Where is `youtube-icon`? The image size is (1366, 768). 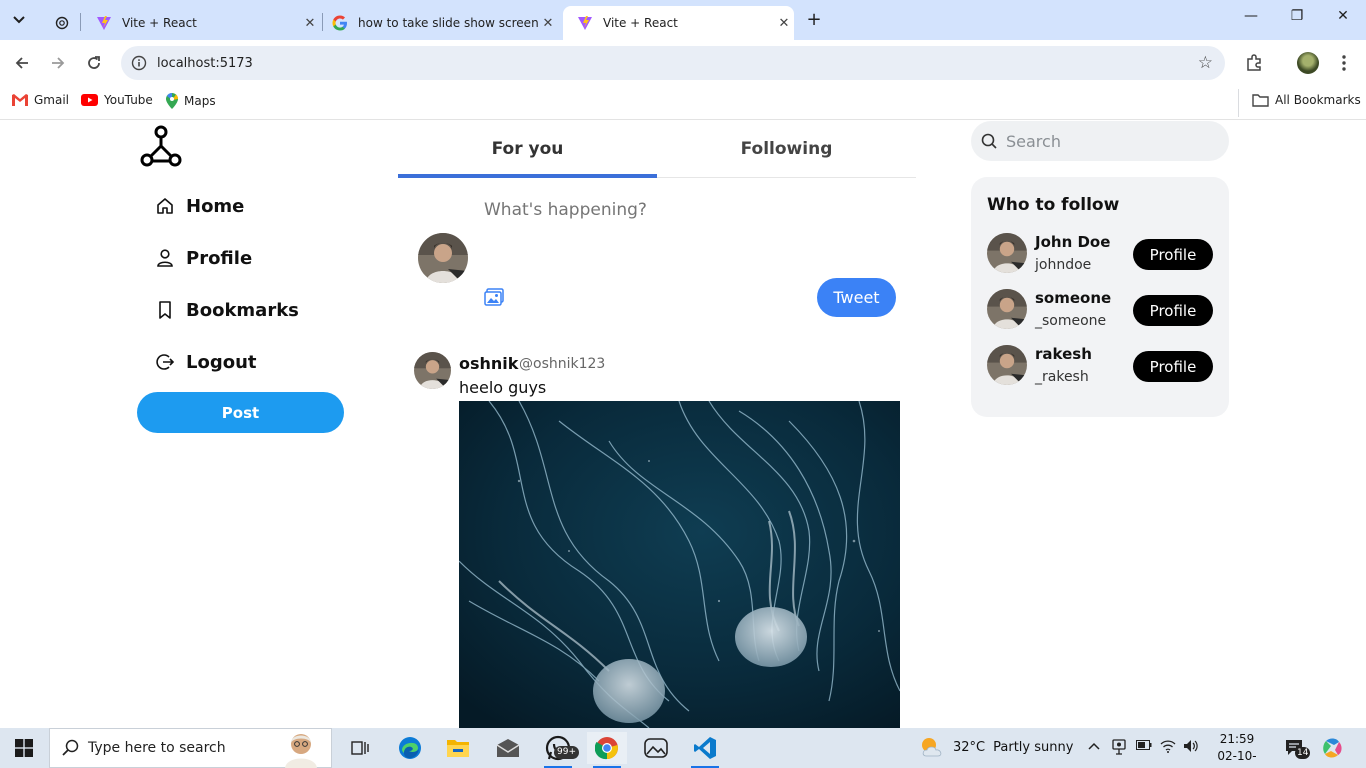
youtube-icon is located at coordinates (89, 100).